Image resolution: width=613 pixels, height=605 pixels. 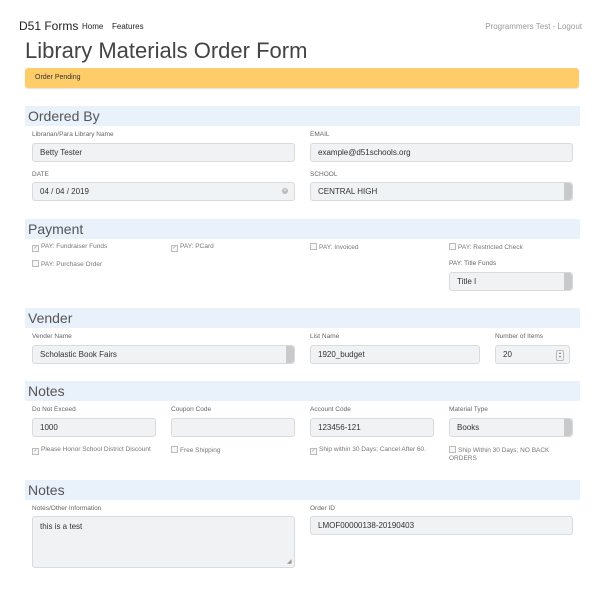 What do you see at coordinates (372, 427) in the screenshot?
I see `account-field: 123456-121` at bounding box center [372, 427].